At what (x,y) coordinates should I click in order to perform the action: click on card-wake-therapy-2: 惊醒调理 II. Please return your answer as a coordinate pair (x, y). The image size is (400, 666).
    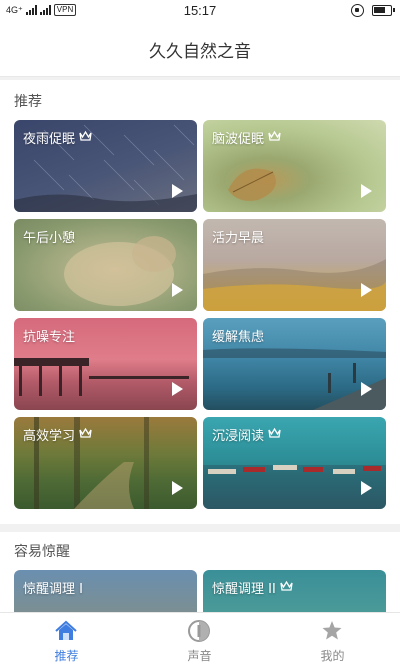
    Looking at the image, I should click on (294, 591).